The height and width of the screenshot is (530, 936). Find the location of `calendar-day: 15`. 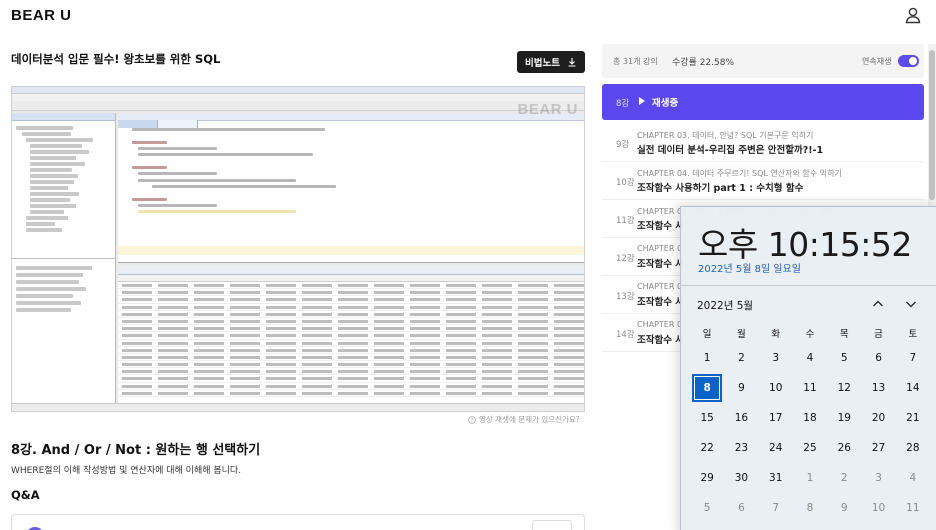

calendar-day: 15 is located at coordinates (707, 418).